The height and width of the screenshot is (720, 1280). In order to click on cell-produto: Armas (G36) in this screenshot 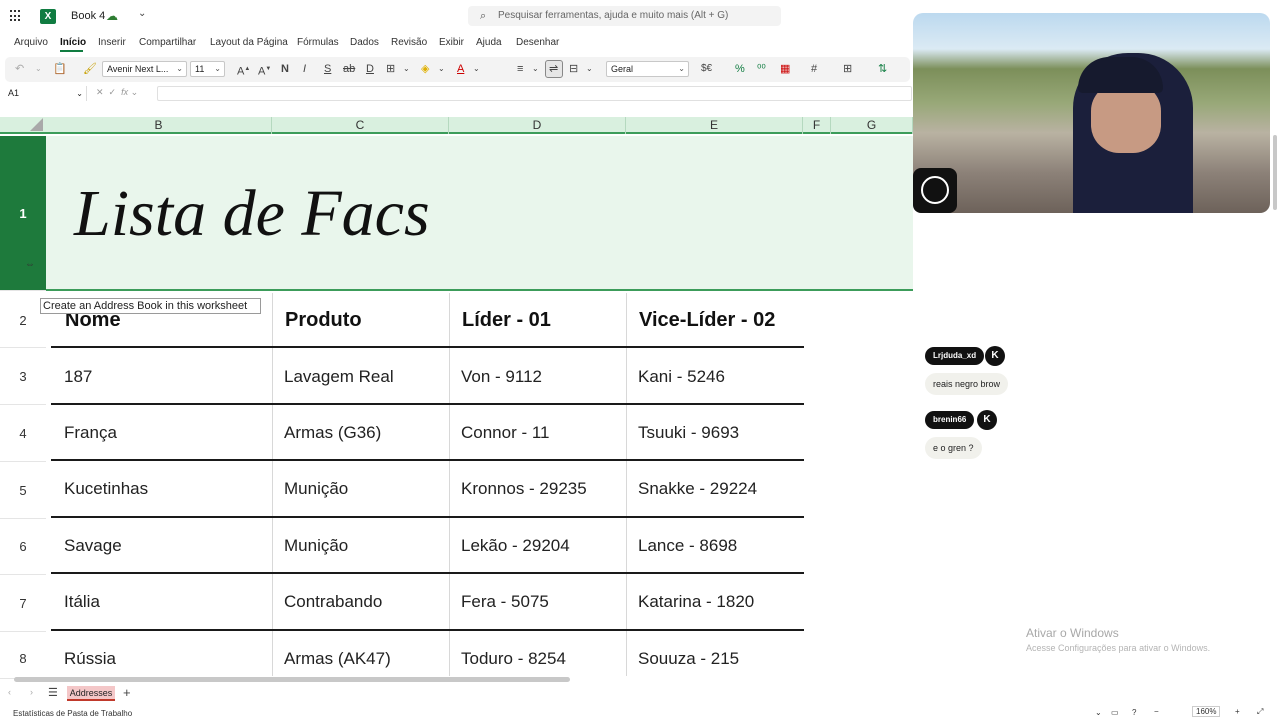, I will do `click(332, 433)`.